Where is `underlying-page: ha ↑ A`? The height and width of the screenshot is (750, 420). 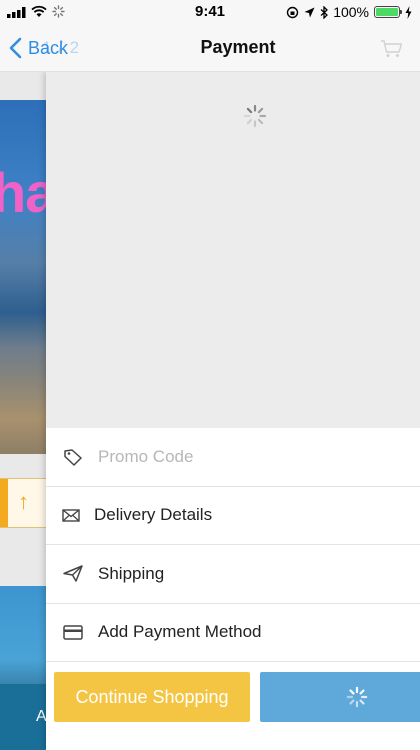
underlying-page: ha ↑ A is located at coordinates (23, 411).